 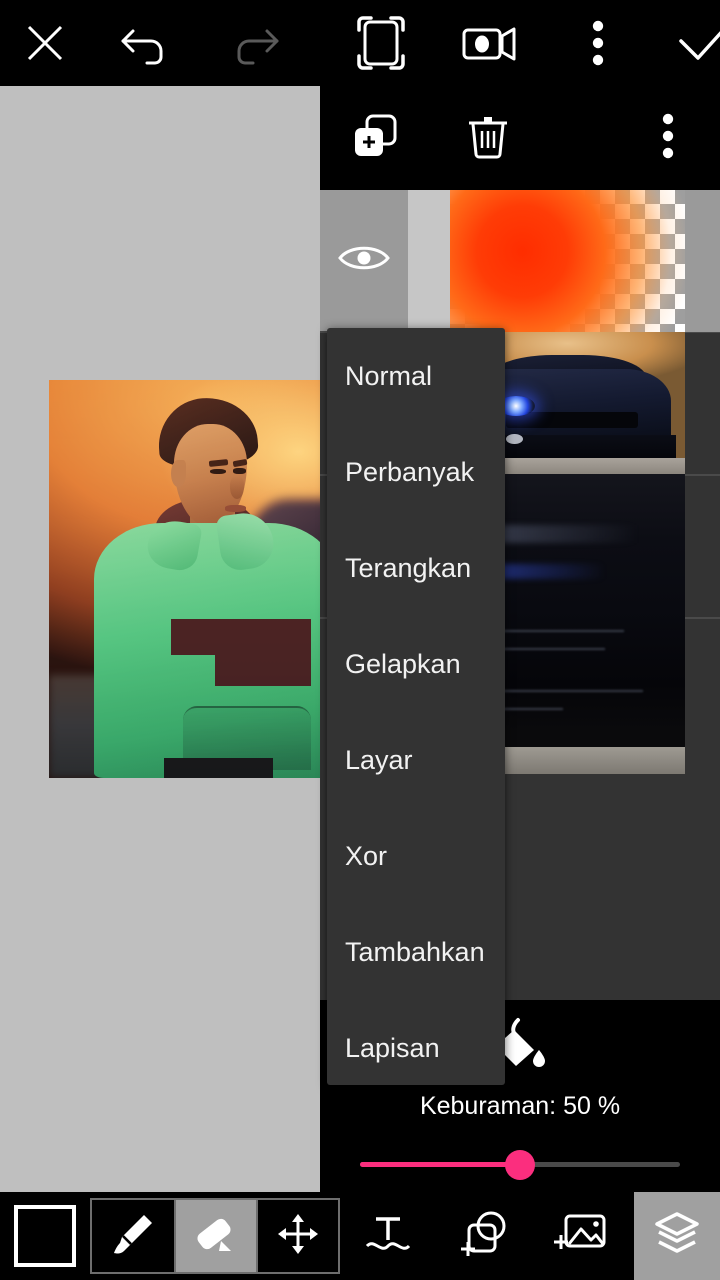 I want to click on text-tool-button, so click(x=388, y=1236).